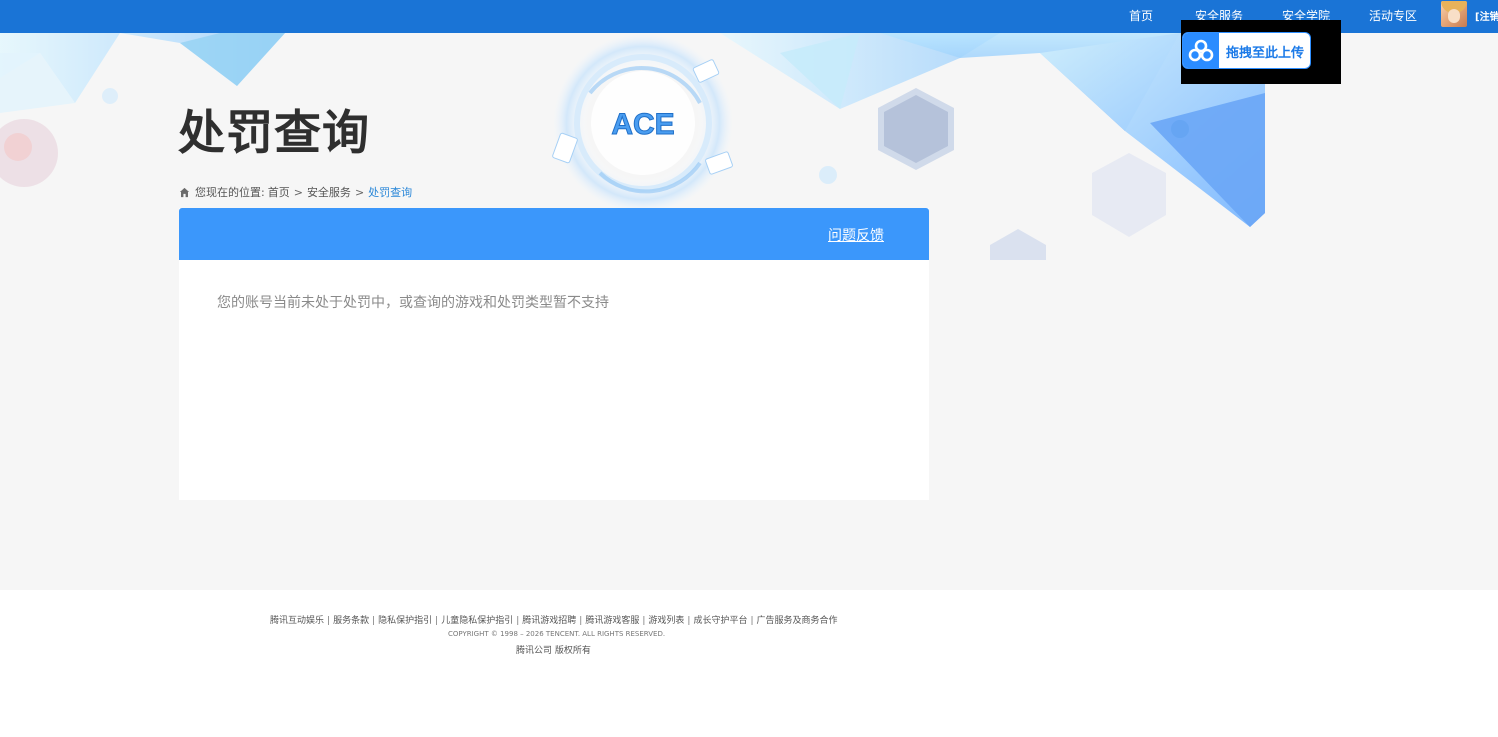 This screenshot has width=1498, height=737. What do you see at coordinates (856, 235) in the screenshot?
I see `feedback-link: 问题反馈` at bounding box center [856, 235].